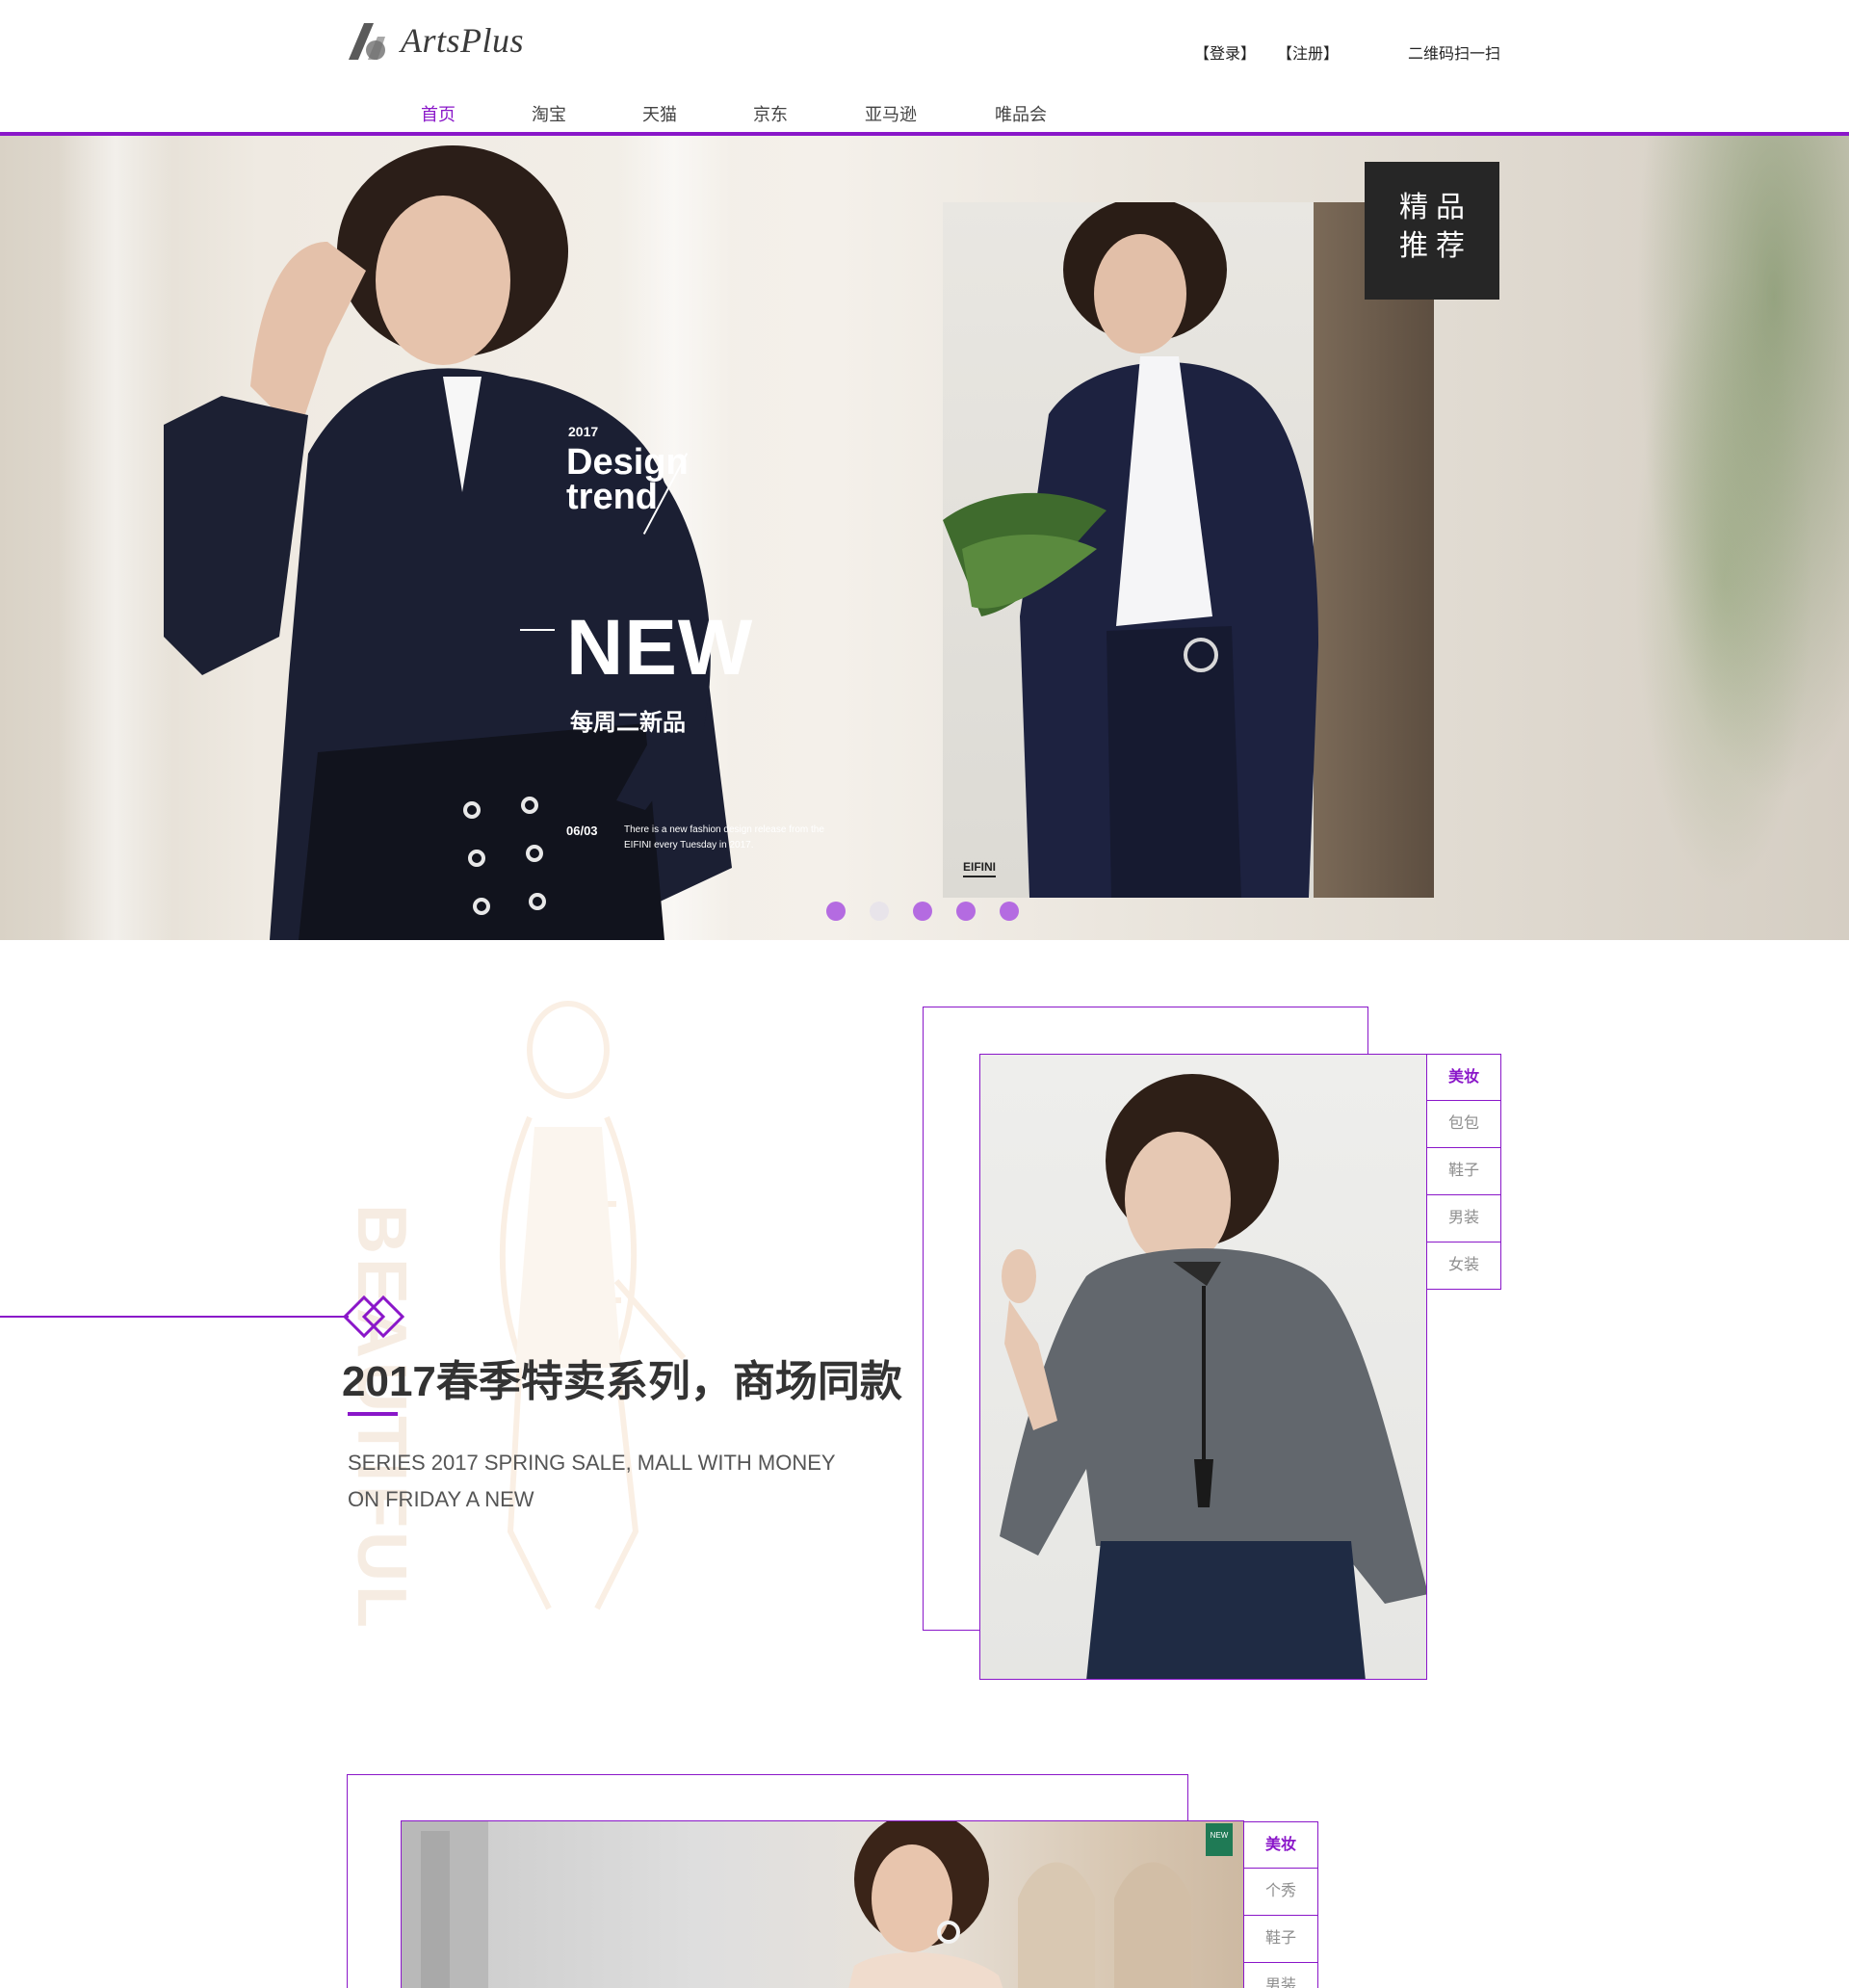 This screenshot has width=1849, height=1988. What do you see at coordinates (441, 1499) in the screenshot?
I see `subtitle-line-2: ON FRIDAY A NEW` at bounding box center [441, 1499].